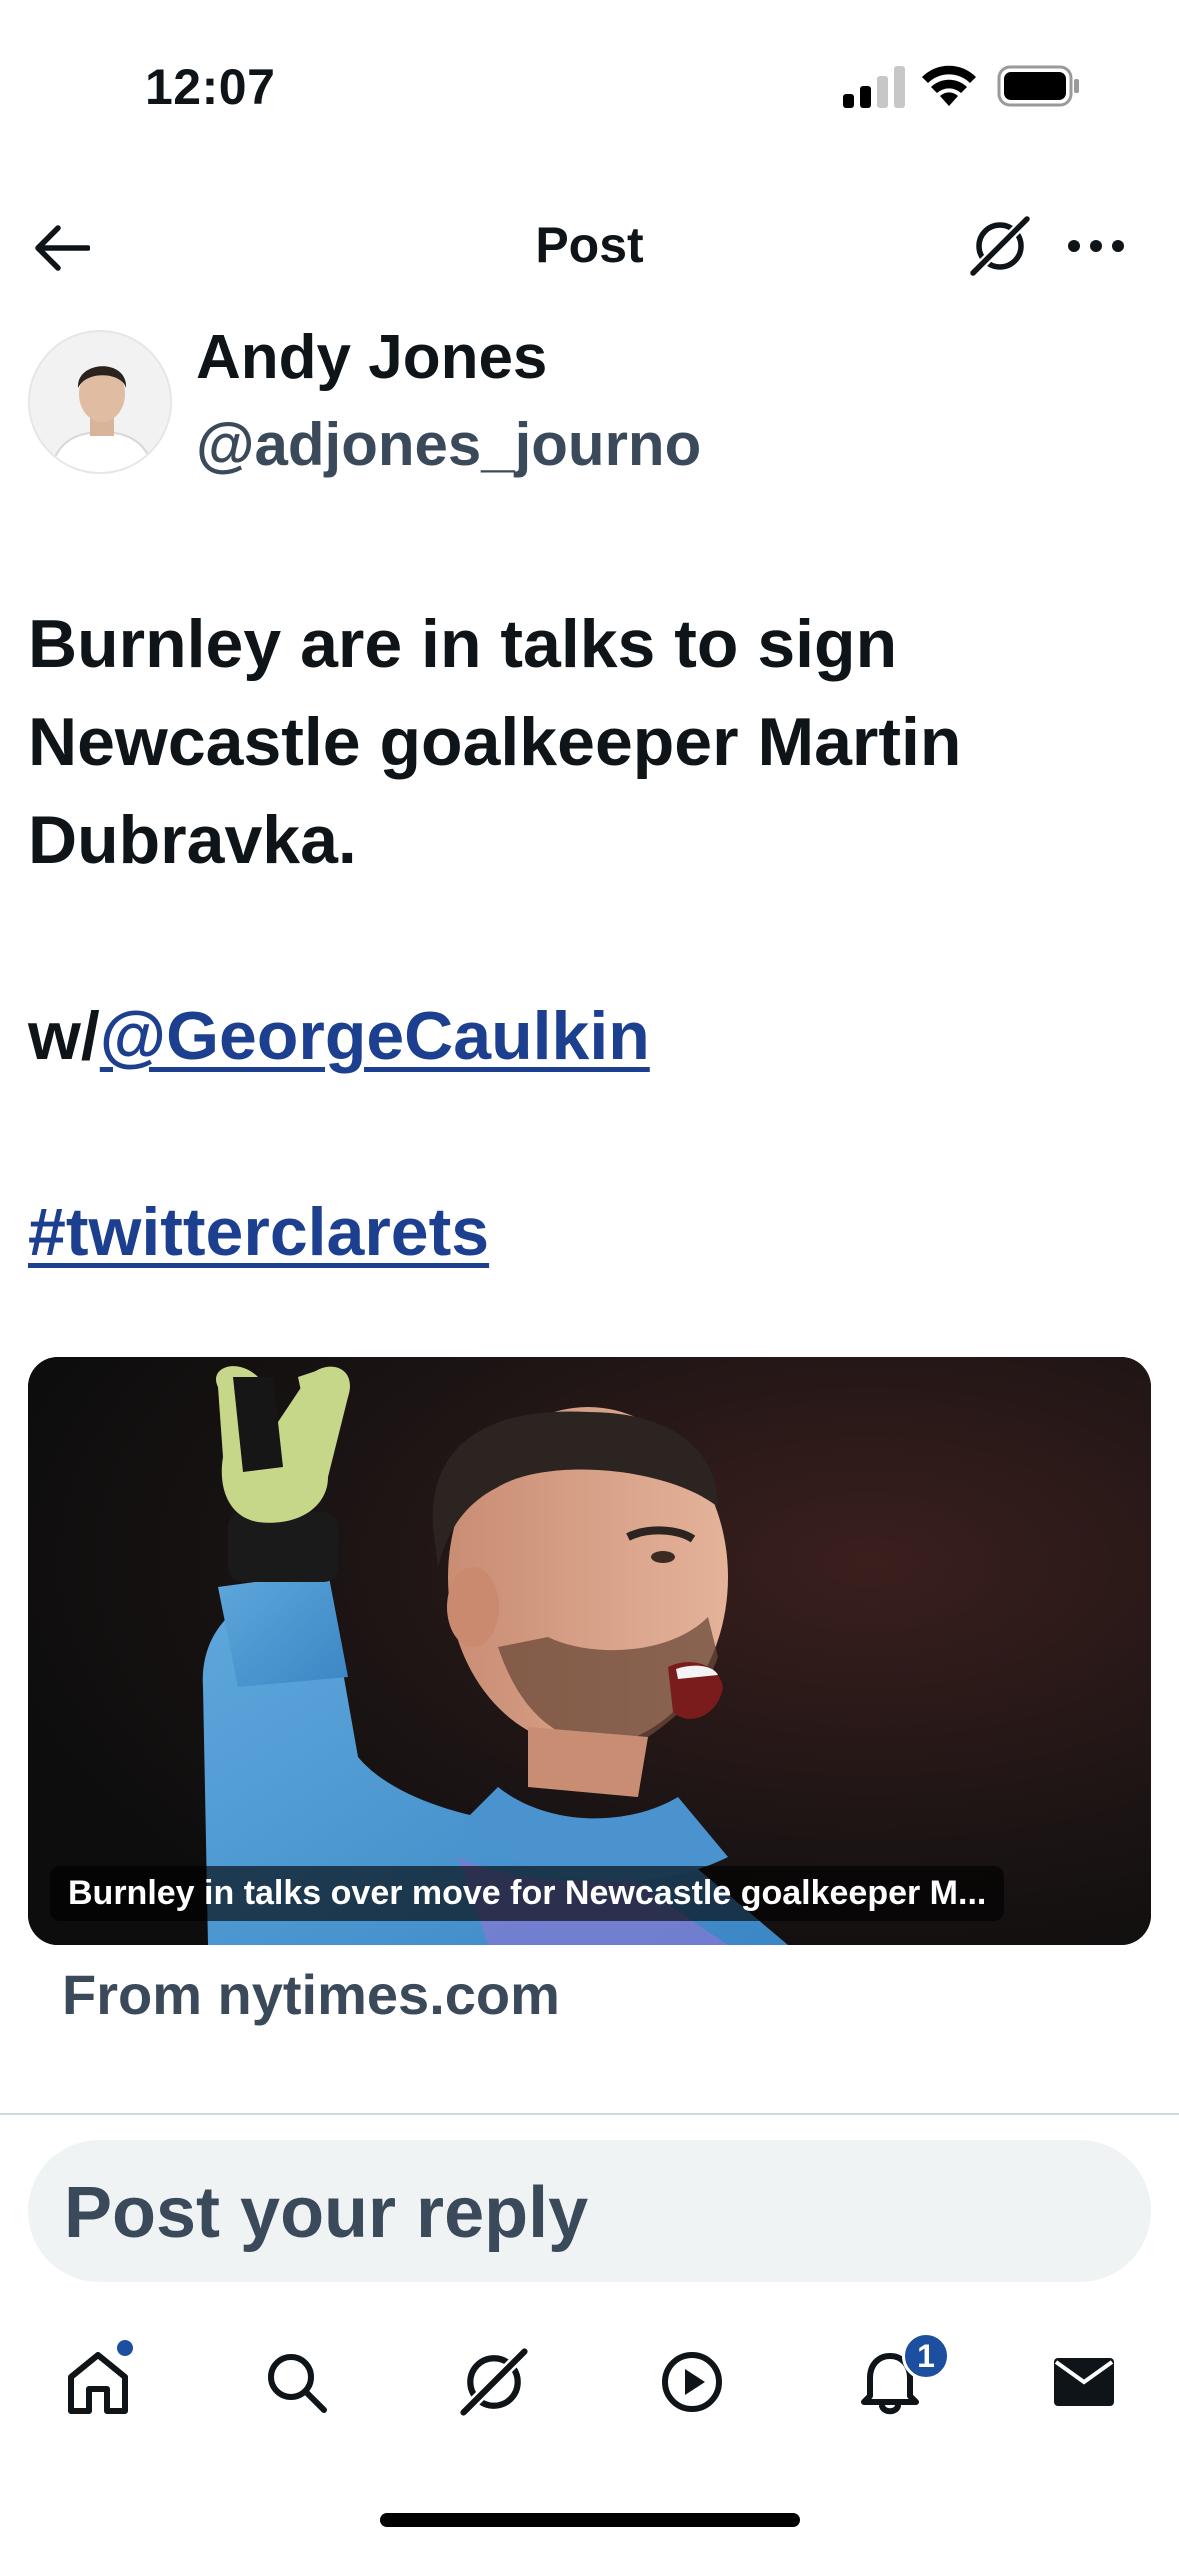 This screenshot has width=1179, height=2556. What do you see at coordinates (589, 2380) in the screenshot?
I see `bottom-tab-bar` at bounding box center [589, 2380].